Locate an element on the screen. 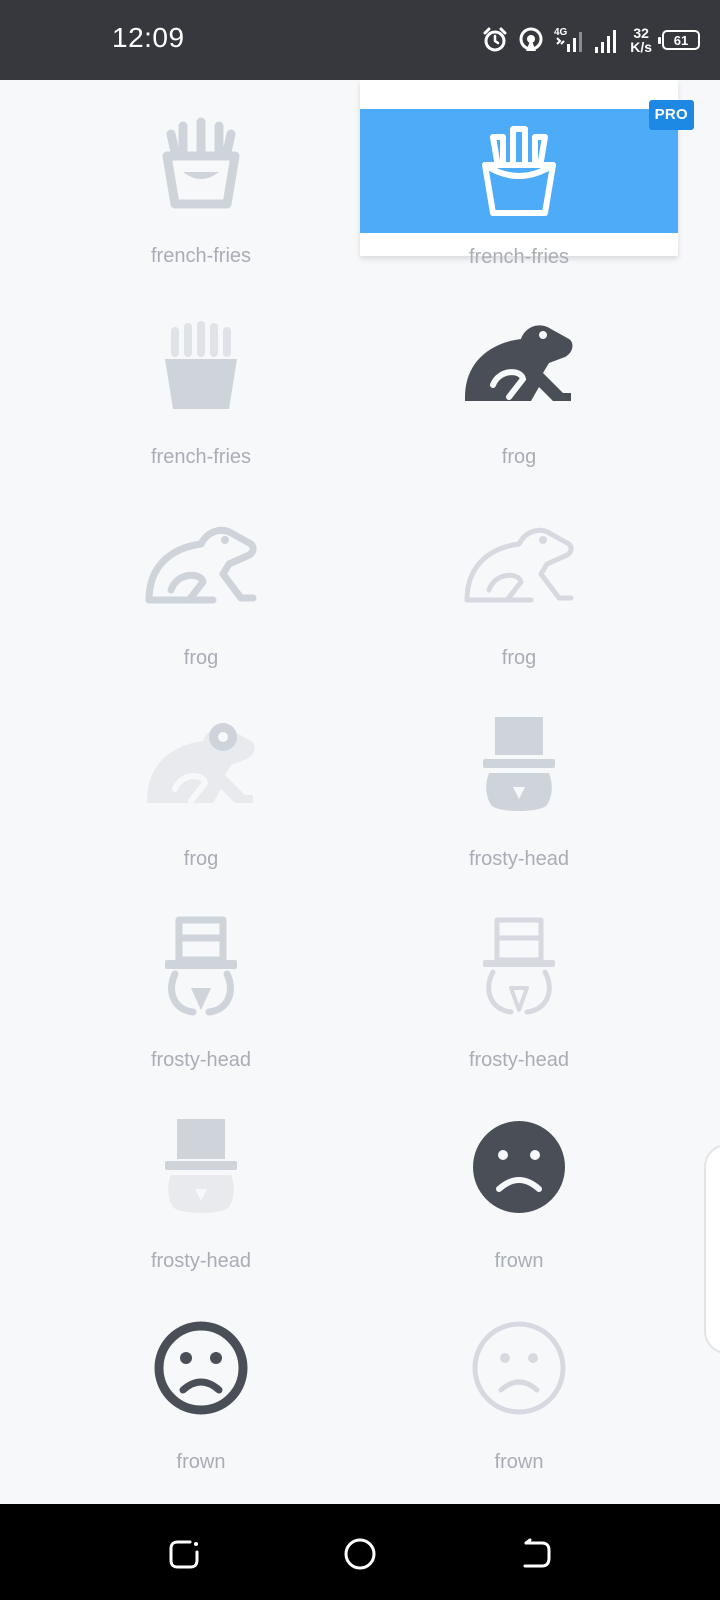 The image size is (720, 1600). battery-level: 61 is located at coordinates (681, 40).